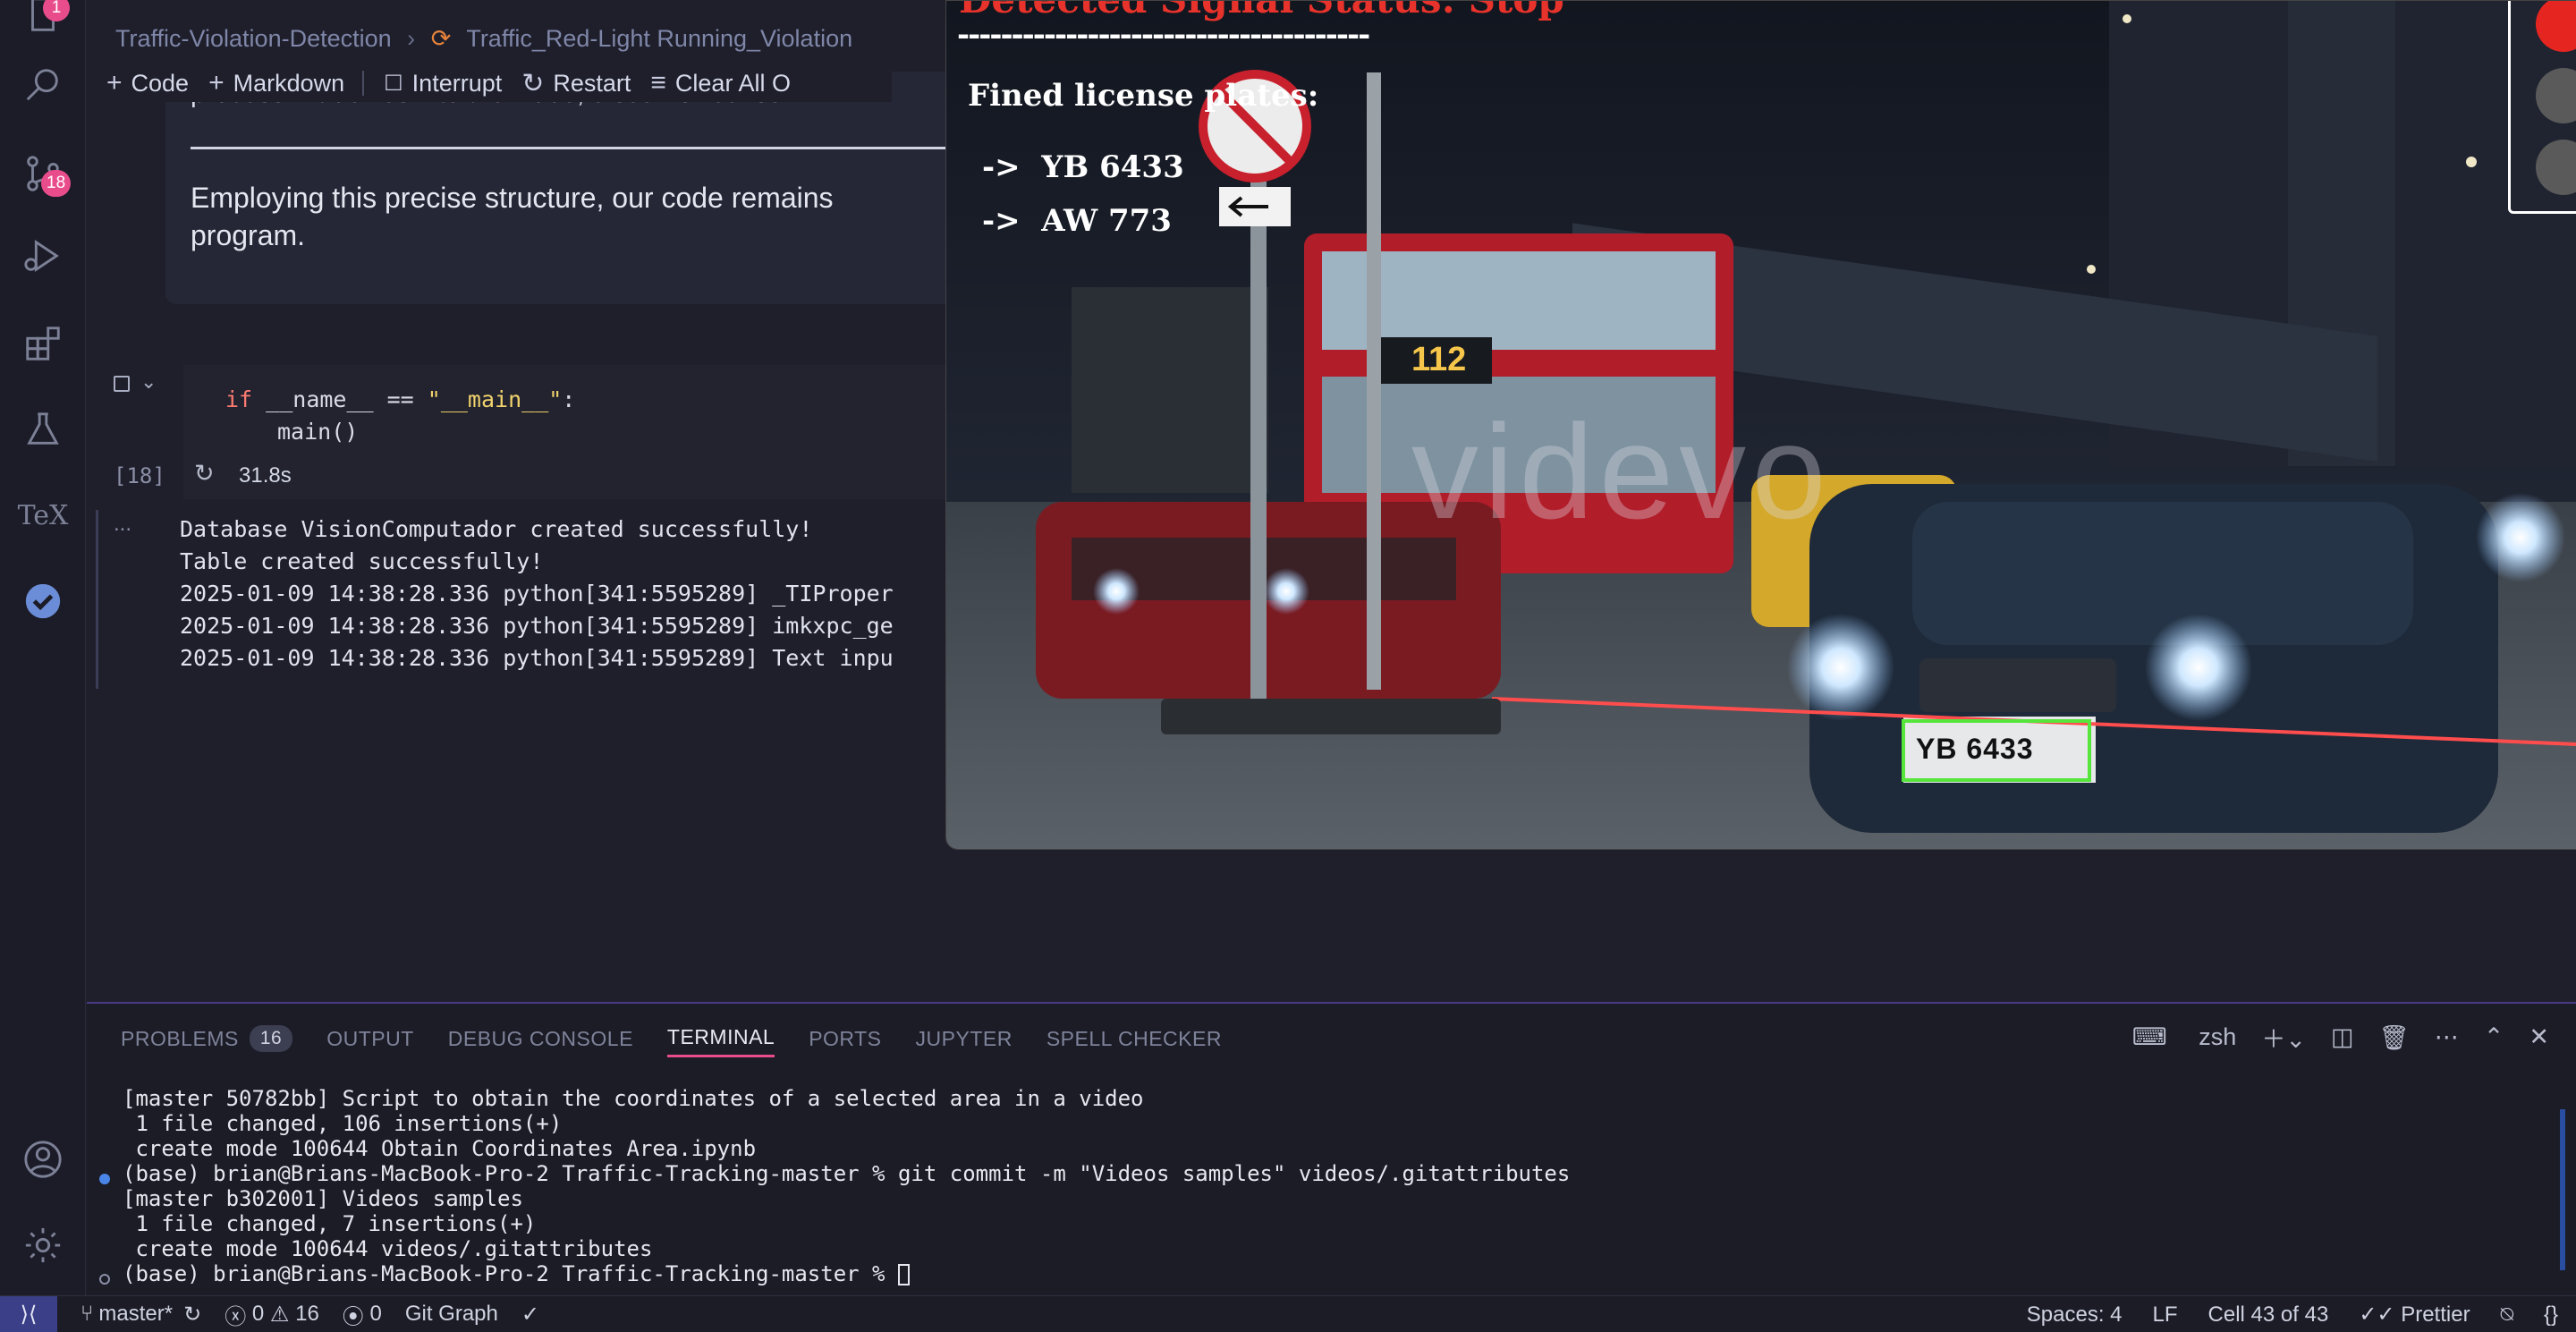 The height and width of the screenshot is (1332, 2576). I want to click on ports-status: ⦿ 0, so click(362, 1315).